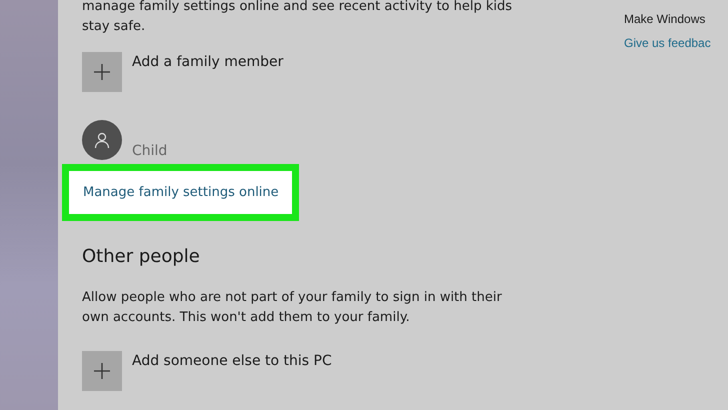  Describe the element at coordinates (150, 151) in the screenshot. I see `member-name: Child` at that location.